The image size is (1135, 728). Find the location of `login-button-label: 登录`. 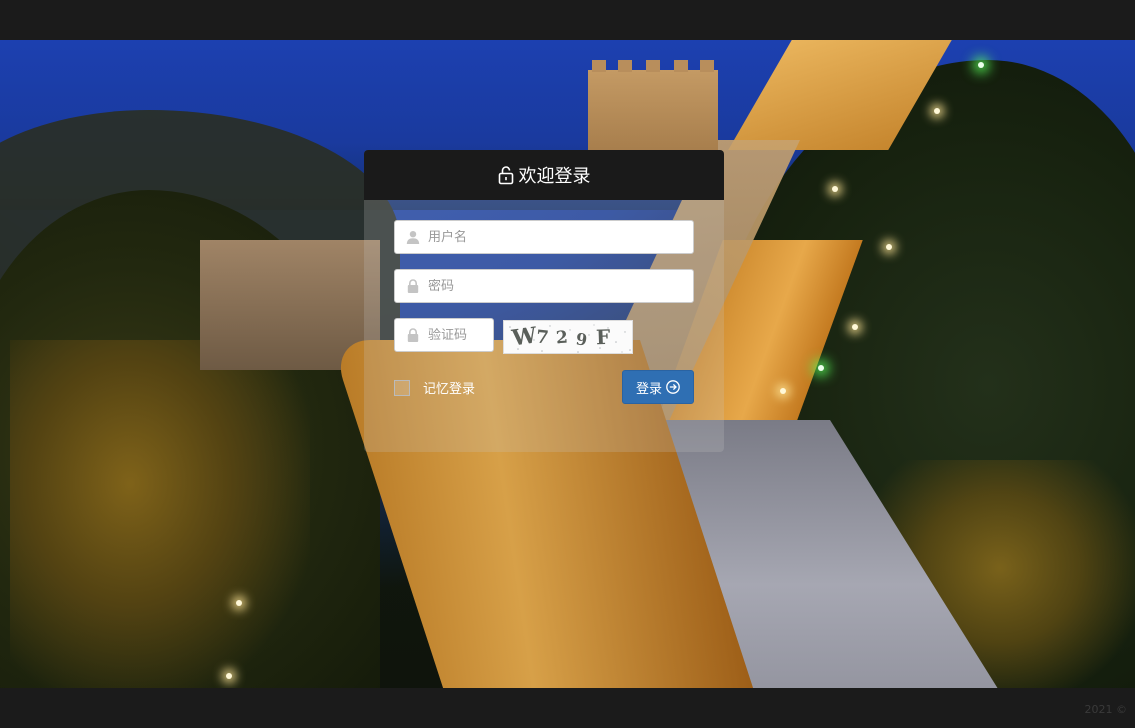

login-button-label: 登录 is located at coordinates (648, 389).